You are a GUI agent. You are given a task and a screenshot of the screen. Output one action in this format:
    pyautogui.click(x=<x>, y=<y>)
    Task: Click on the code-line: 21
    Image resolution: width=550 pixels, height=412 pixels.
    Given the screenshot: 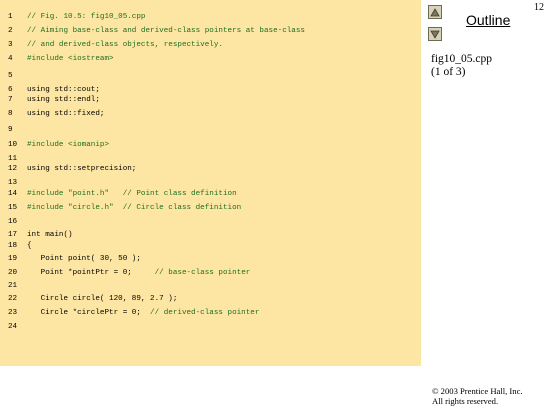 What is the action you would take?
    pyautogui.click(x=210, y=286)
    